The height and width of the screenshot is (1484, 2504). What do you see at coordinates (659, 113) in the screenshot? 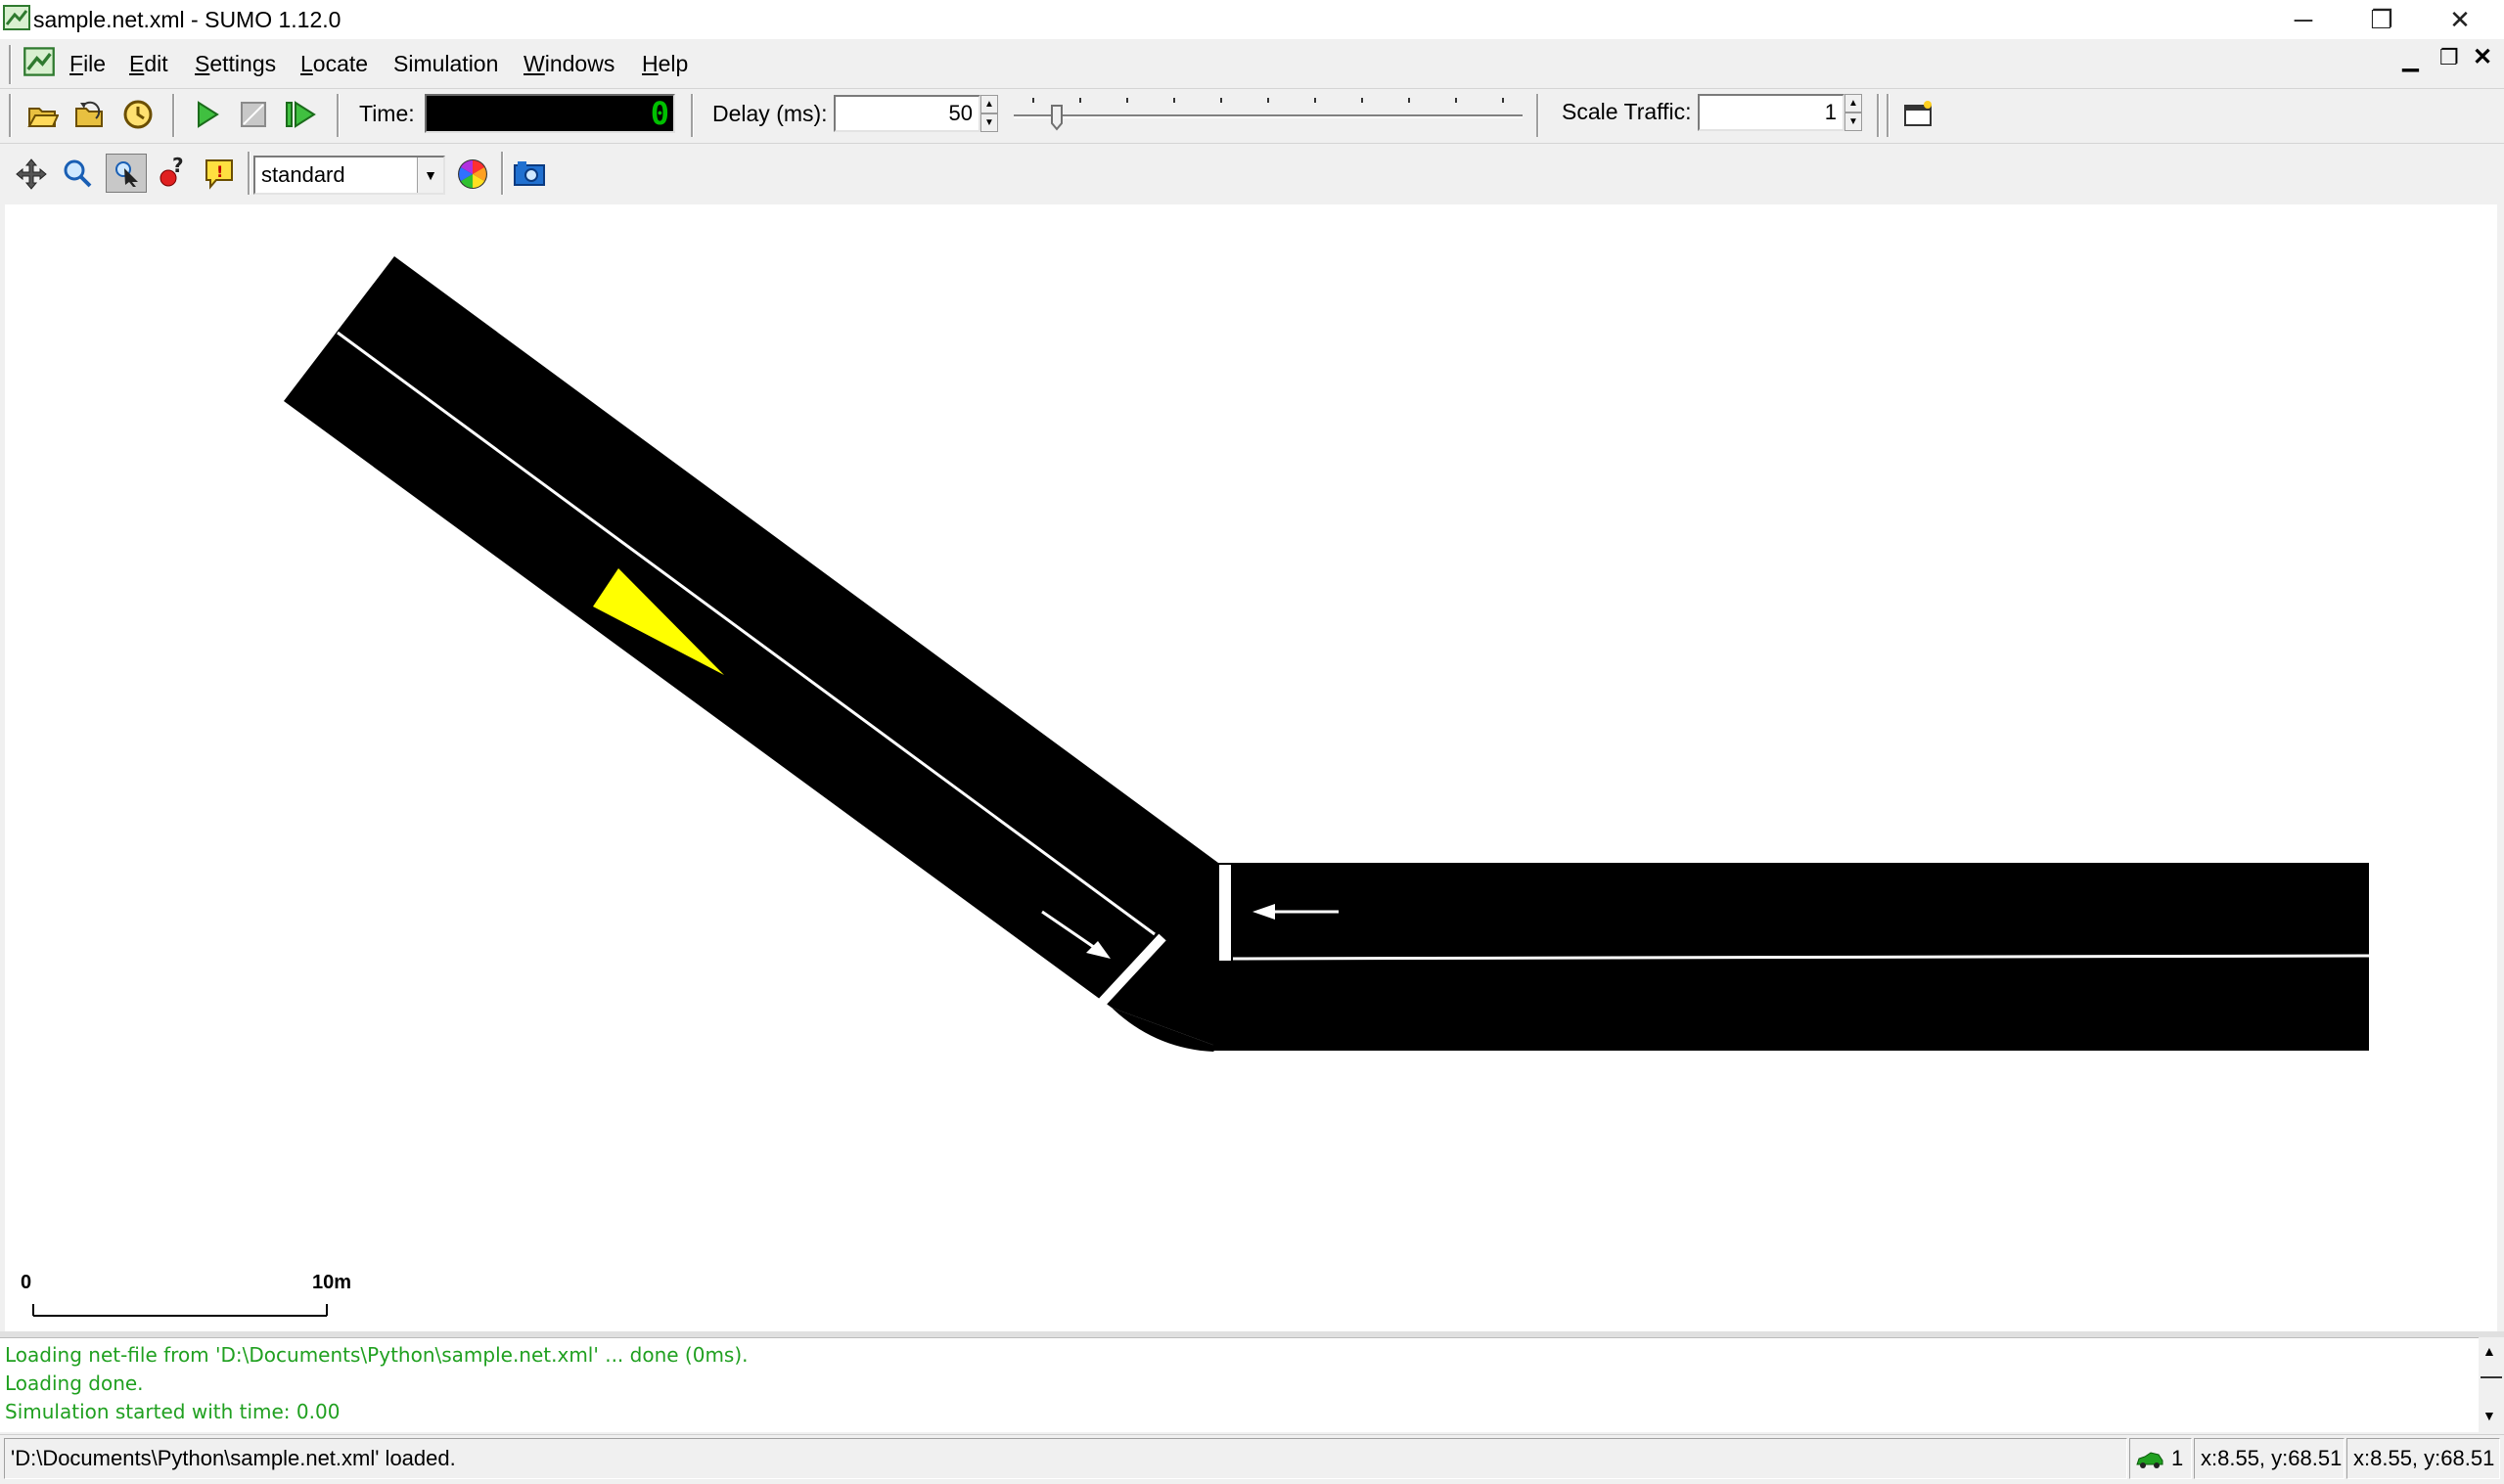
I see `time-value: 0` at bounding box center [659, 113].